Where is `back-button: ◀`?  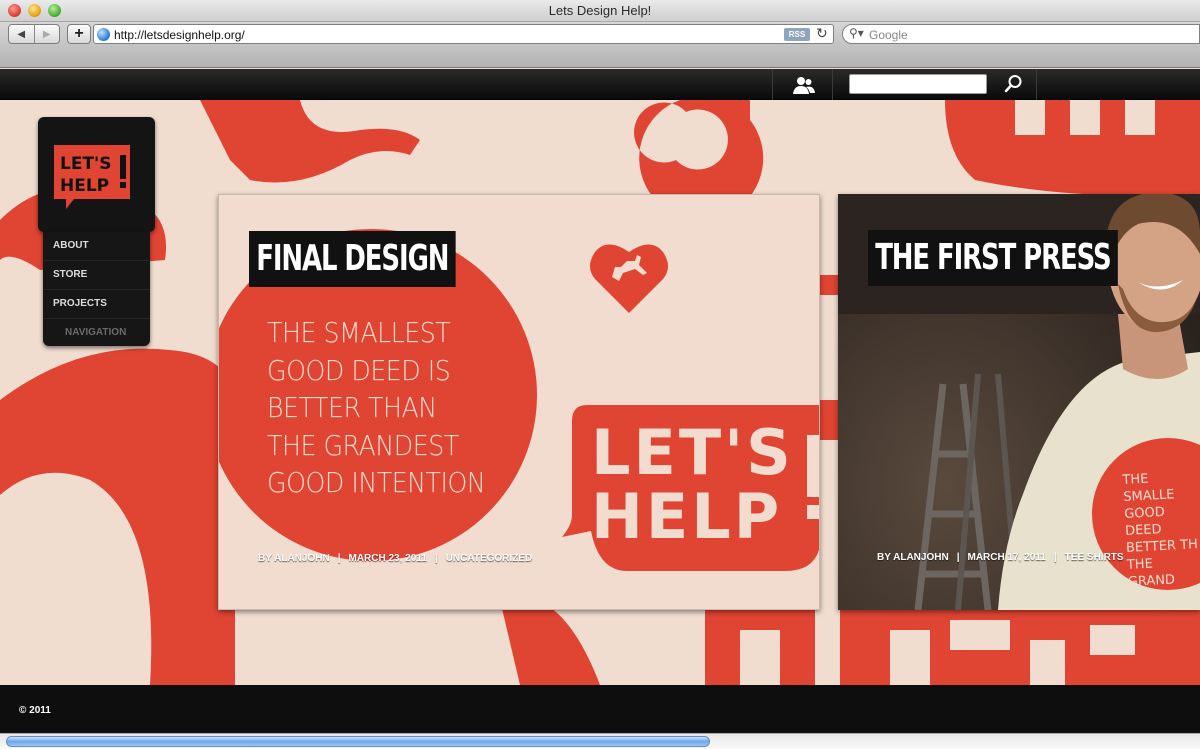
back-button: ◀ is located at coordinates (21, 34).